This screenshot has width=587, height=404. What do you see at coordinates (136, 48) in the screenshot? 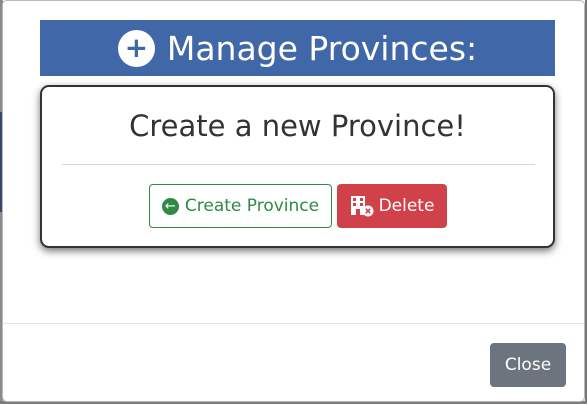
I see `plus-circle-icon: +` at bounding box center [136, 48].